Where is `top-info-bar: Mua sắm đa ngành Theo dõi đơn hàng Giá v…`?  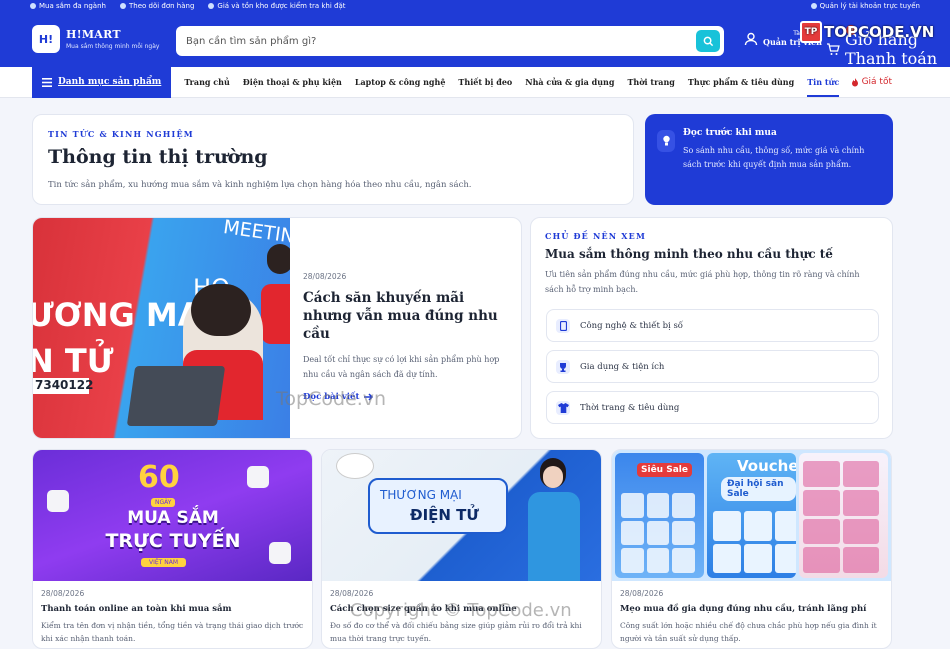 top-info-bar: Mua sắm đa ngành Theo dõi đơn hàng Giá v… is located at coordinates (475, 5).